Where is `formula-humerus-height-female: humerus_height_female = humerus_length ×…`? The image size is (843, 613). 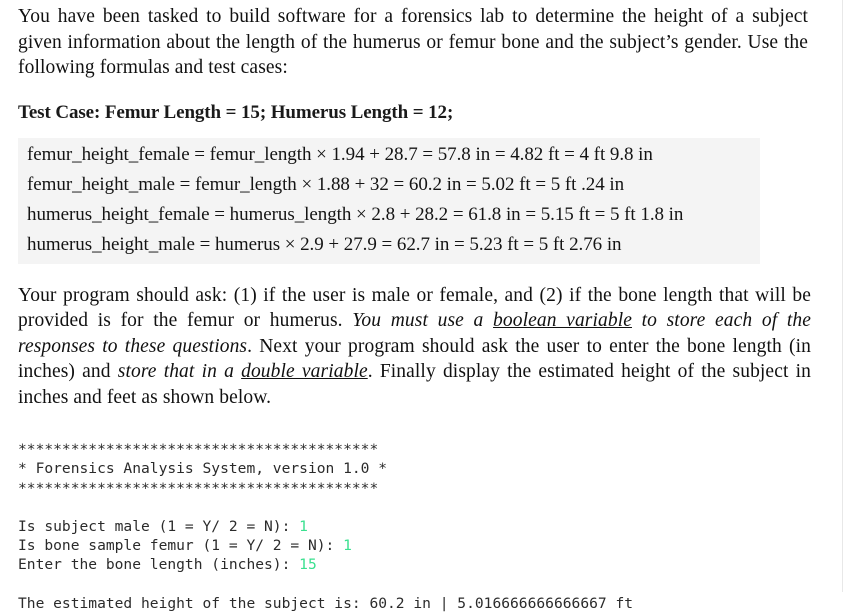
formula-humerus-height-female: humerus_height_female = humerus_length ×… is located at coordinates (355, 214).